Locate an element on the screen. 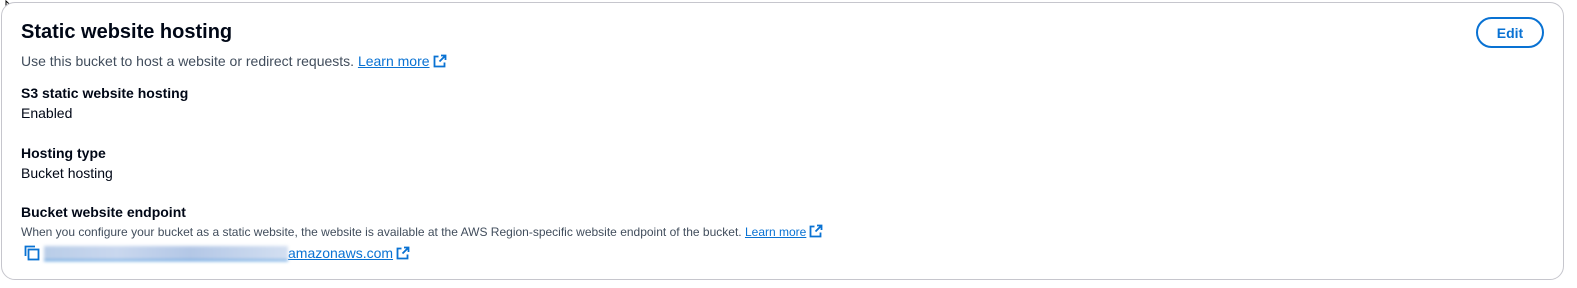  panel-title: Static website hosting is located at coordinates (127, 32).